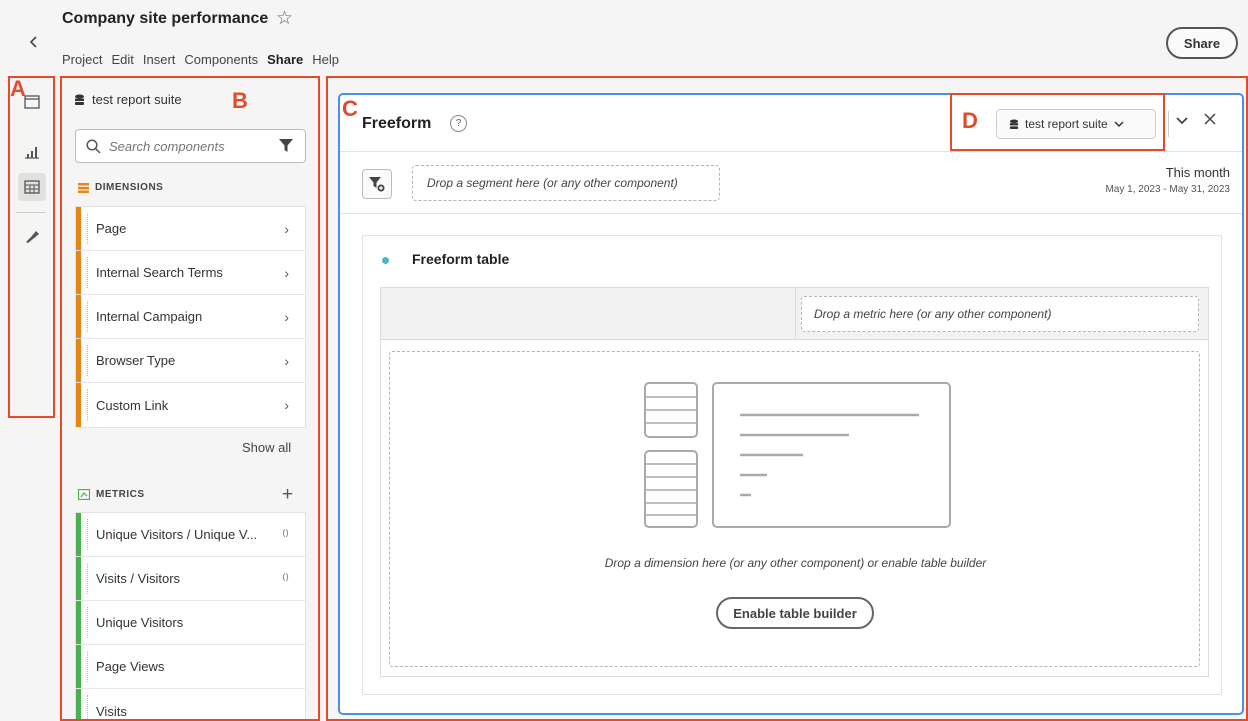  I want to click on menu-project: Project, so click(82, 59).